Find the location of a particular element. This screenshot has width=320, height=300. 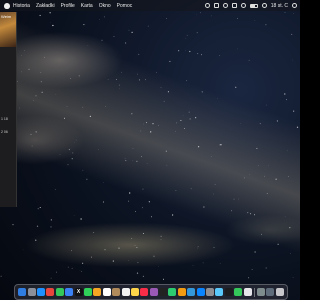

terminal-icon is located at coordinates (228, 292).